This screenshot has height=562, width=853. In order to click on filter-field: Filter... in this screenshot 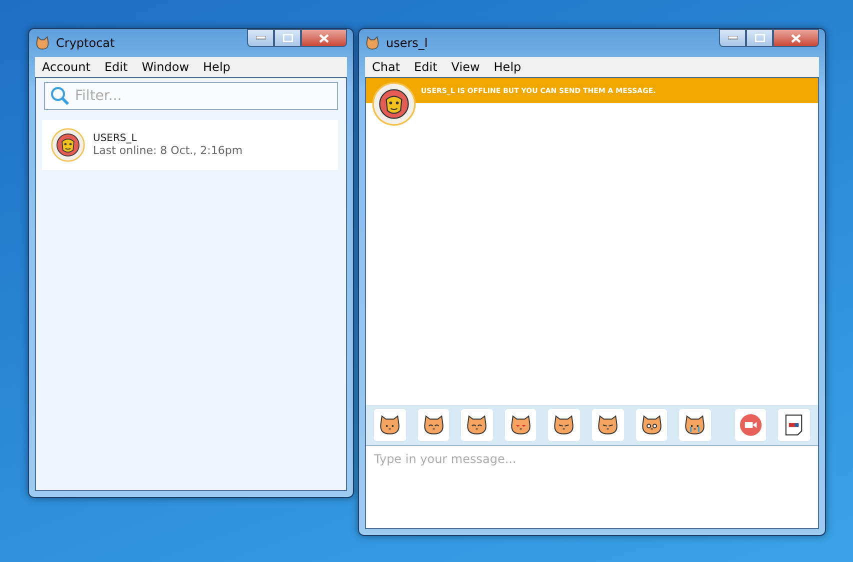, I will do `click(191, 96)`.